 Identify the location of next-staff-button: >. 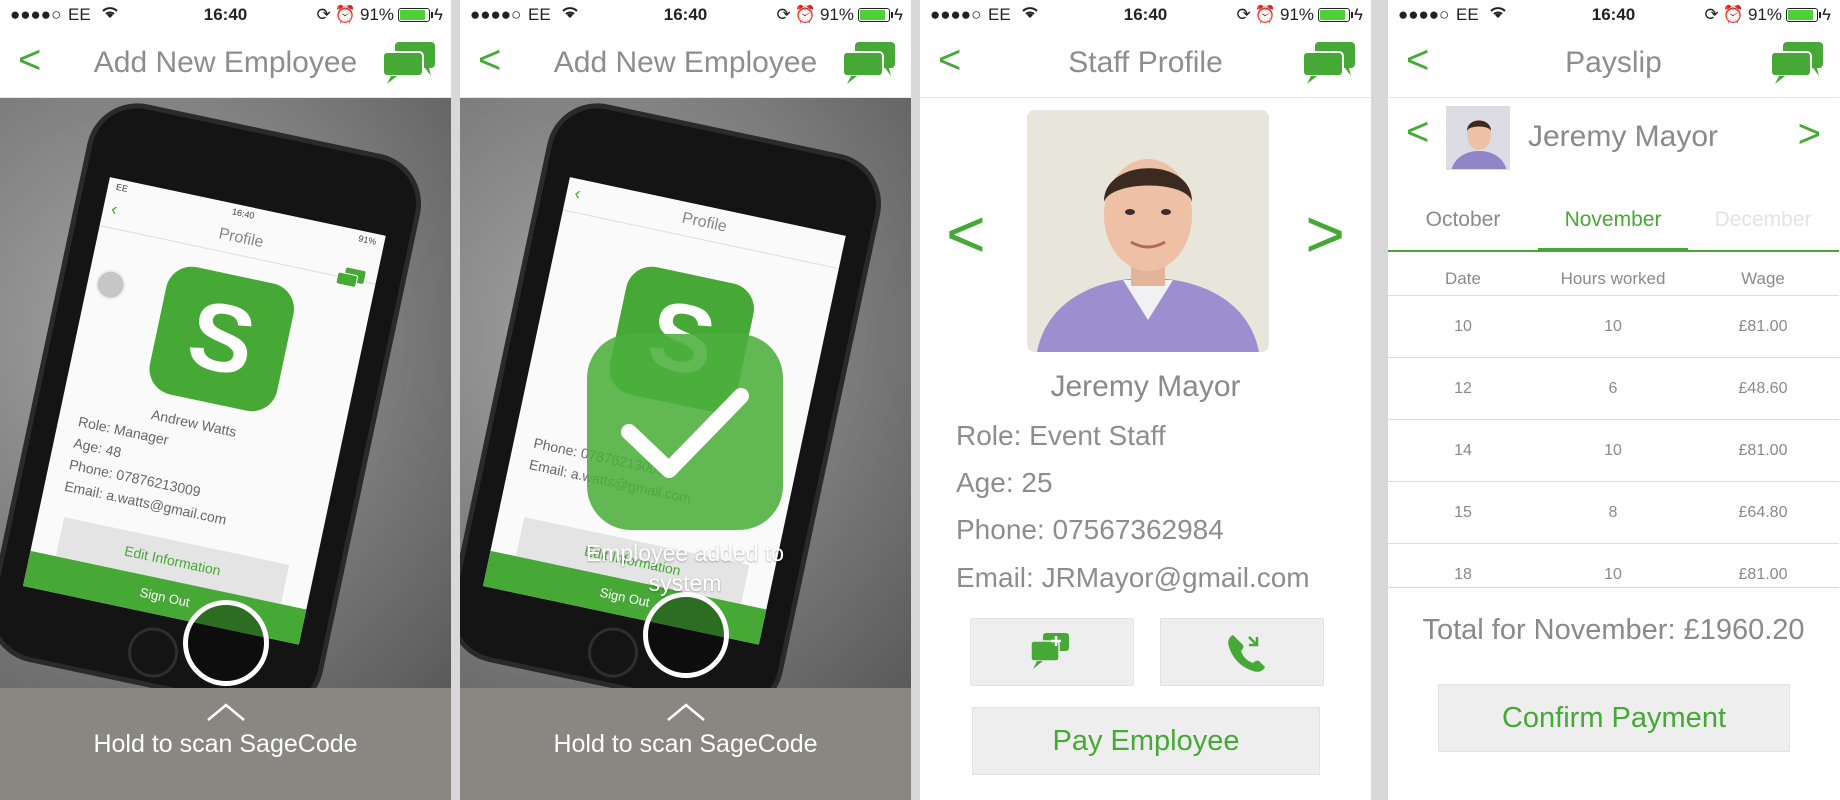
(1325, 234).